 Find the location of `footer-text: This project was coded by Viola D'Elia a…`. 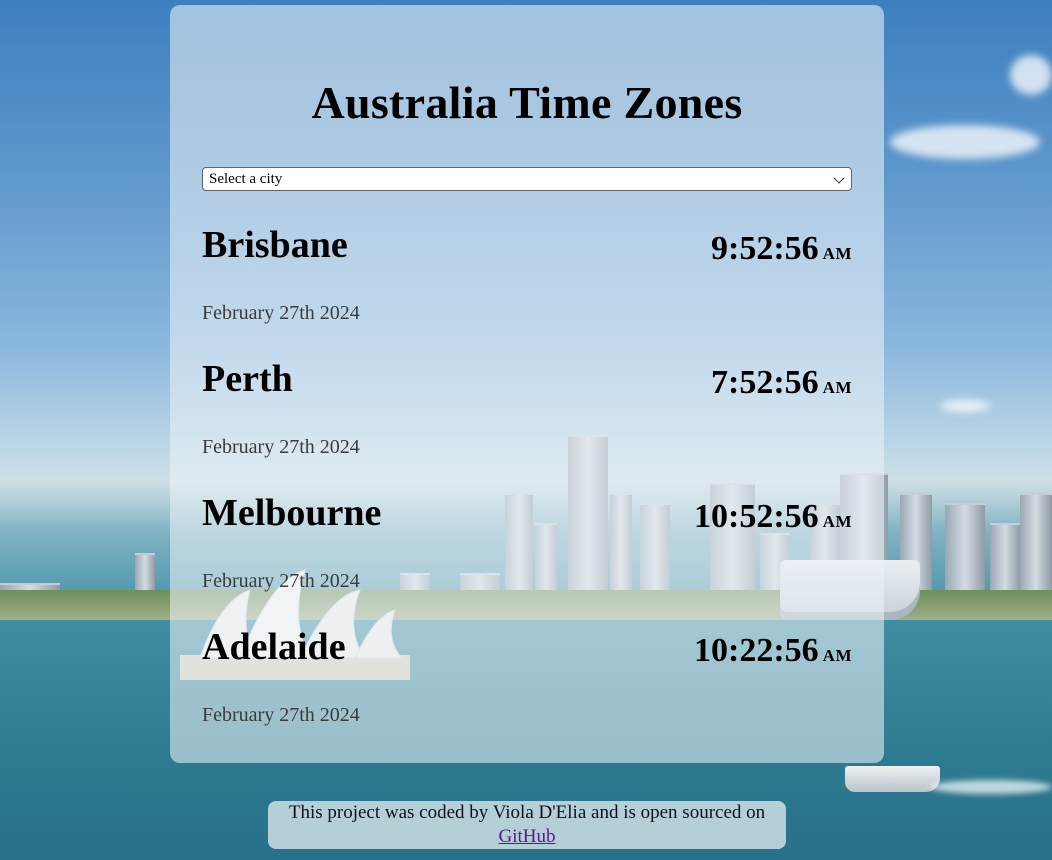

footer-text: This project was coded by Viola D'Elia a… is located at coordinates (527, 812).